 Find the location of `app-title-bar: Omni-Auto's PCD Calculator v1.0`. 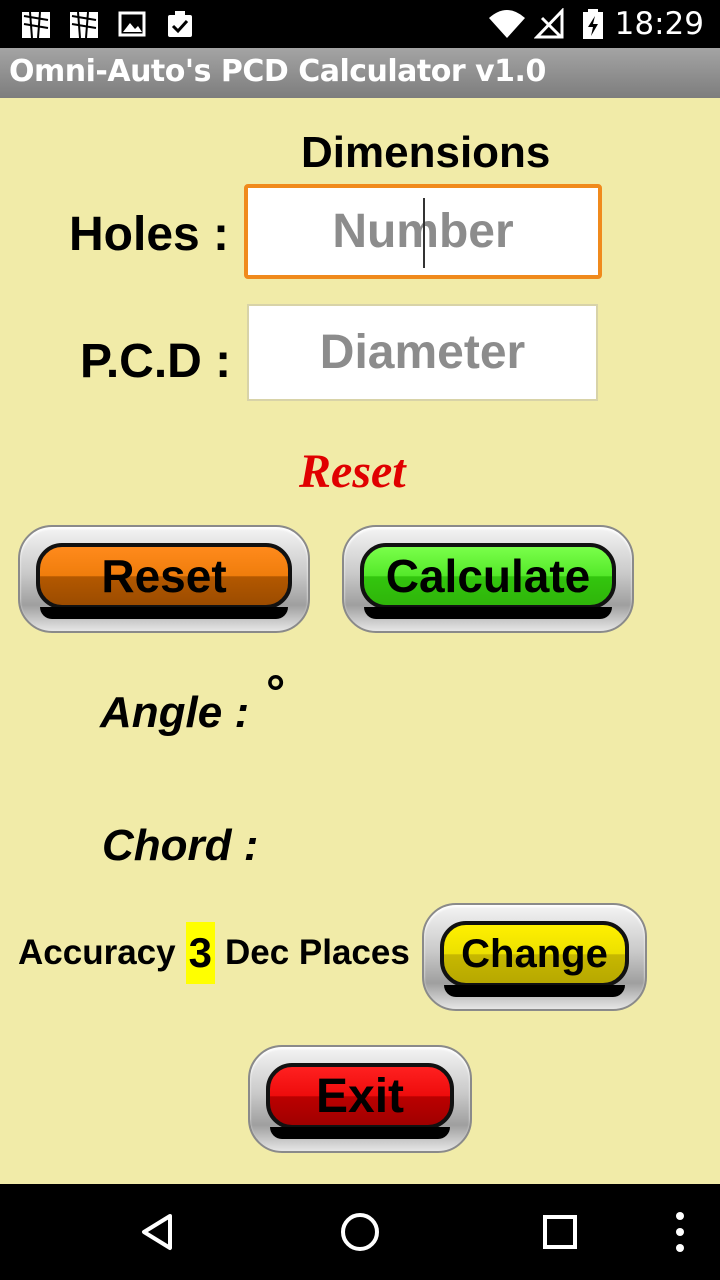

app-title-bar: Omni-Auto's PCD Calculator v1.0 is located at coordinates (360, 73).